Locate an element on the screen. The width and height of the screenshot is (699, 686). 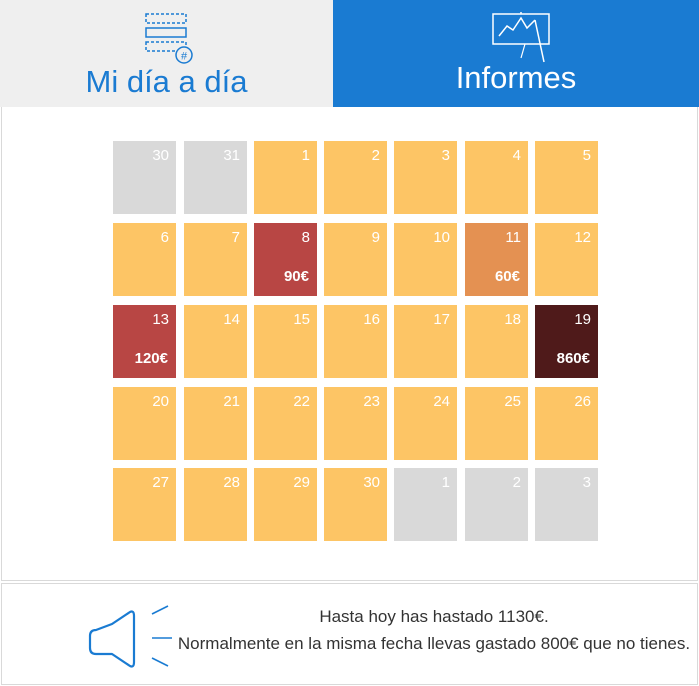
calendar-day: 29 is located at coordinates (285, 504).